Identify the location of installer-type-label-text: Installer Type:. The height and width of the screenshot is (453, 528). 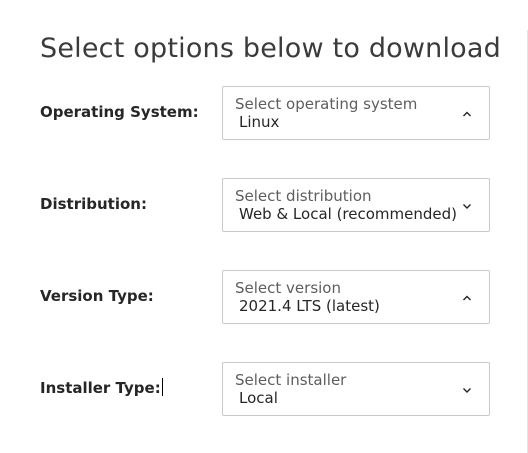
(100, 388).